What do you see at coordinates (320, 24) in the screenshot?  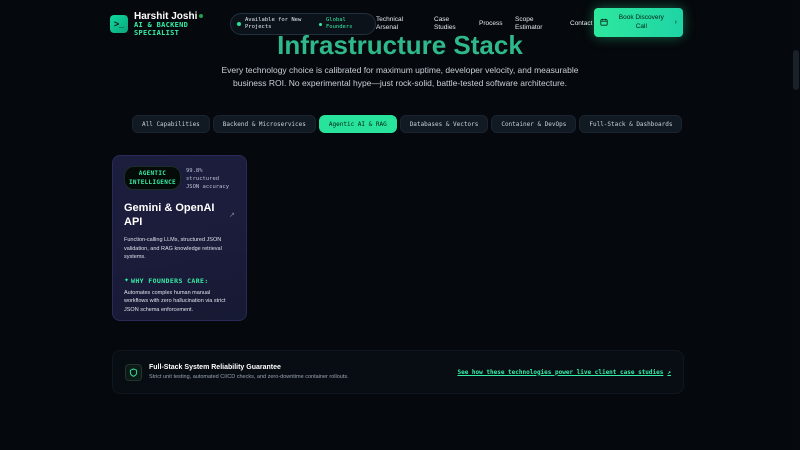 I see `separator-dot-icon` at bounding box center [320, 24].